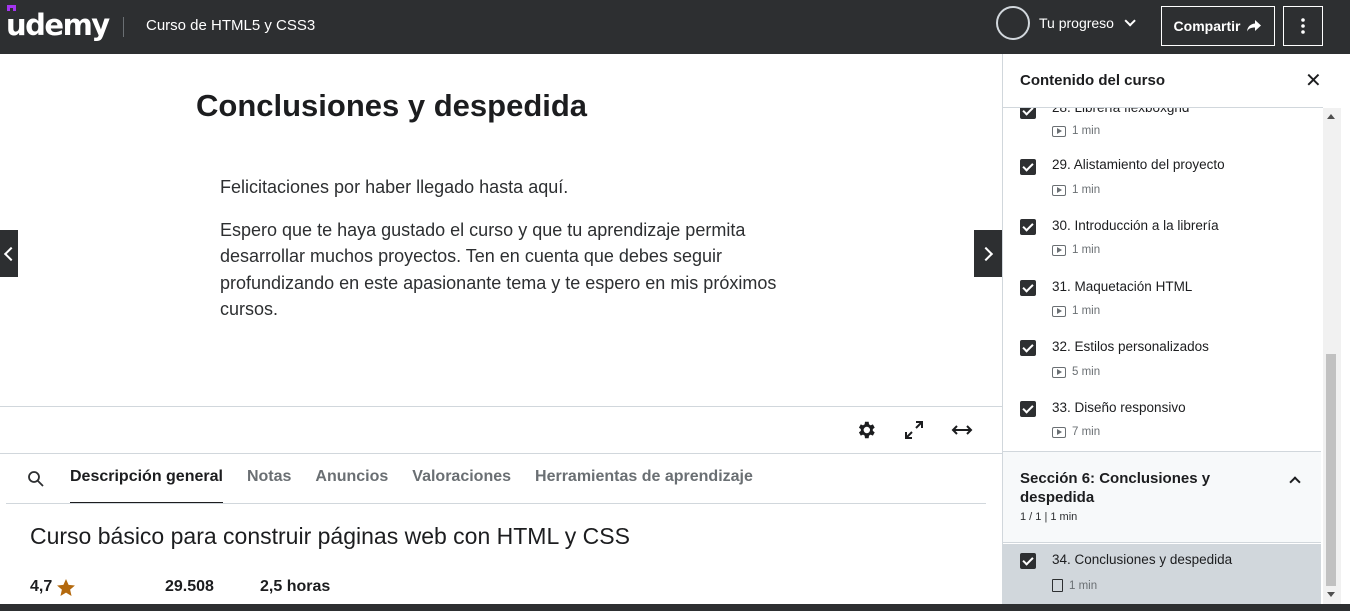 This screenshot has height=611, width=1350. What do you see at coordinates (675, 607) in the screenshot?
I see `bottom-strip` at bounding box center [675, 607].